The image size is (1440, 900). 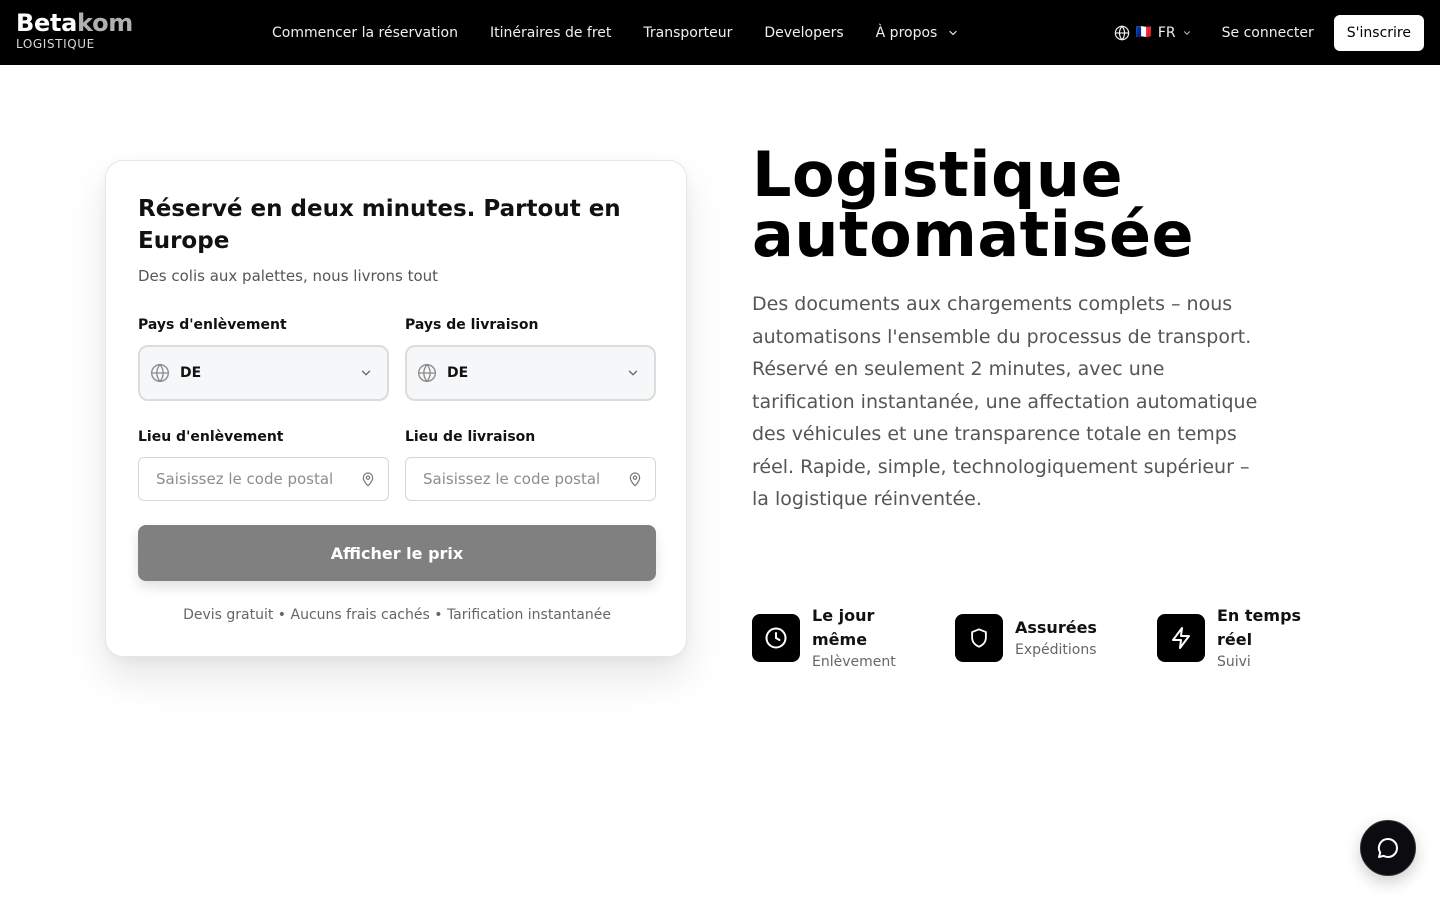 I want to click on feature-title: Assurées, so click(x=1056, y=627).